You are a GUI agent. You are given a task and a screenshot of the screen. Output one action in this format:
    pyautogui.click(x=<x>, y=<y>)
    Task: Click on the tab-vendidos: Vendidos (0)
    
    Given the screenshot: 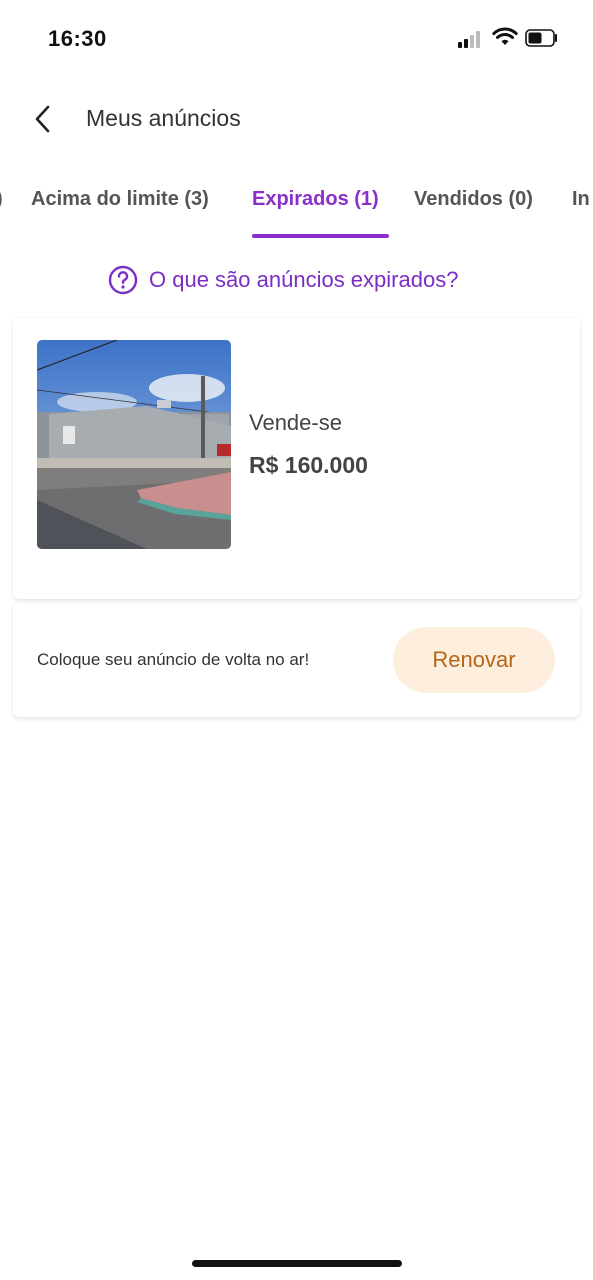 What is the action you would take?
    pyautogui.click(x=473, y=199)
    